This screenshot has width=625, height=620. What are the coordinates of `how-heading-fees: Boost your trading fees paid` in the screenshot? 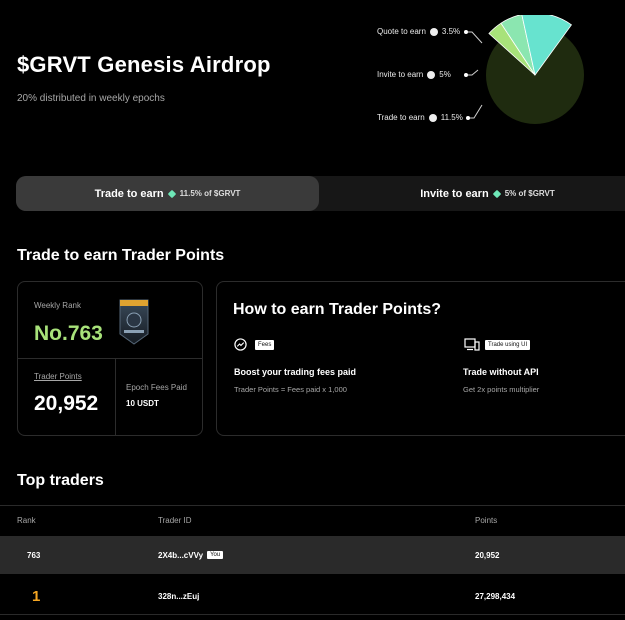 It's located at (295, 372).